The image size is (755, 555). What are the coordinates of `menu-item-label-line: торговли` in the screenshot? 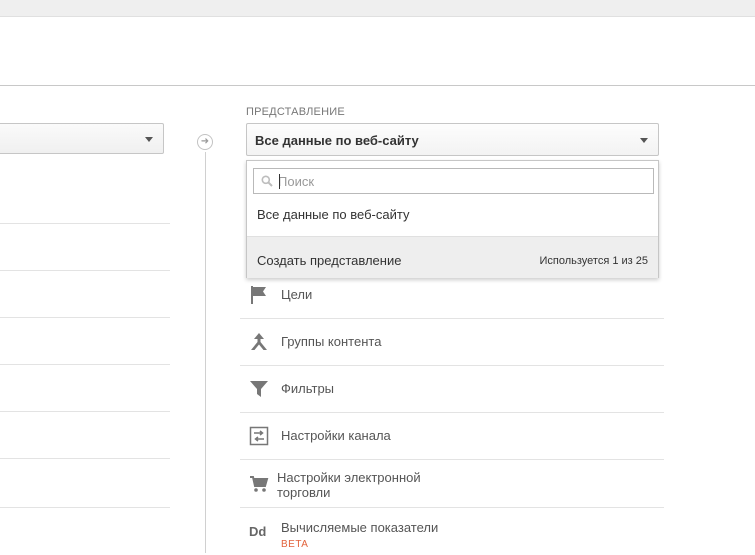 It's located at (304, 492).